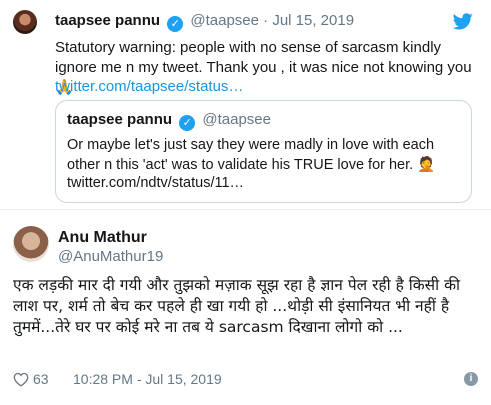  I want to click on info-icon: i, so click(471, 379).